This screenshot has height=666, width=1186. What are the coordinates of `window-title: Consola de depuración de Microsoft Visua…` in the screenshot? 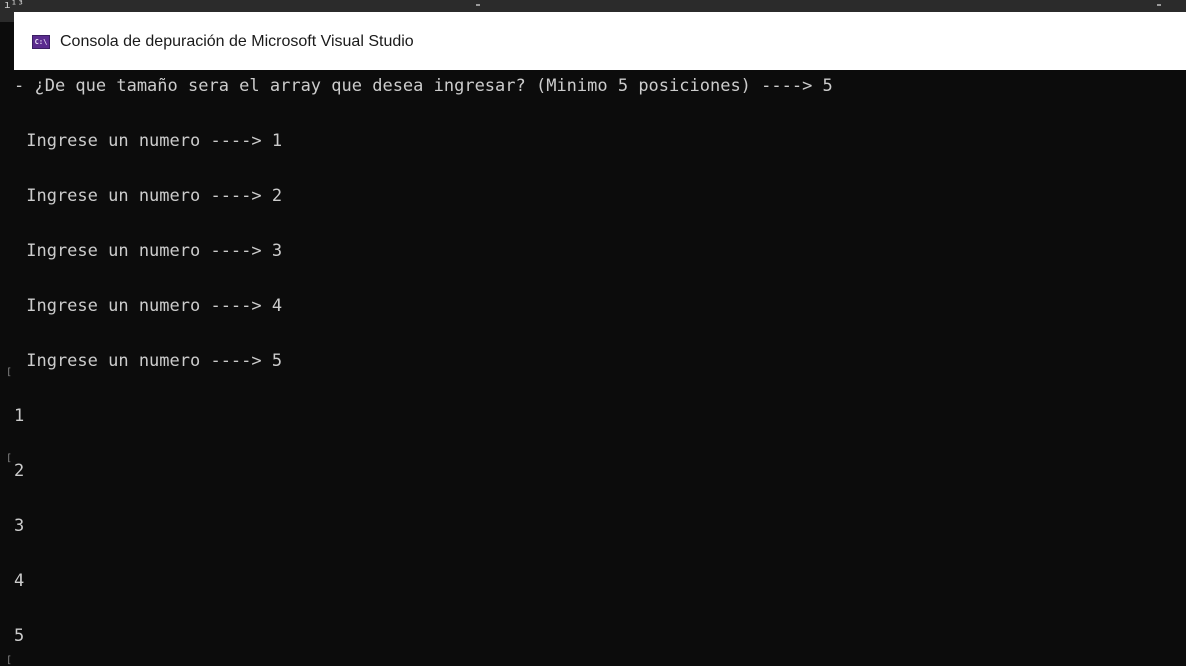 It's located at (237, 41).